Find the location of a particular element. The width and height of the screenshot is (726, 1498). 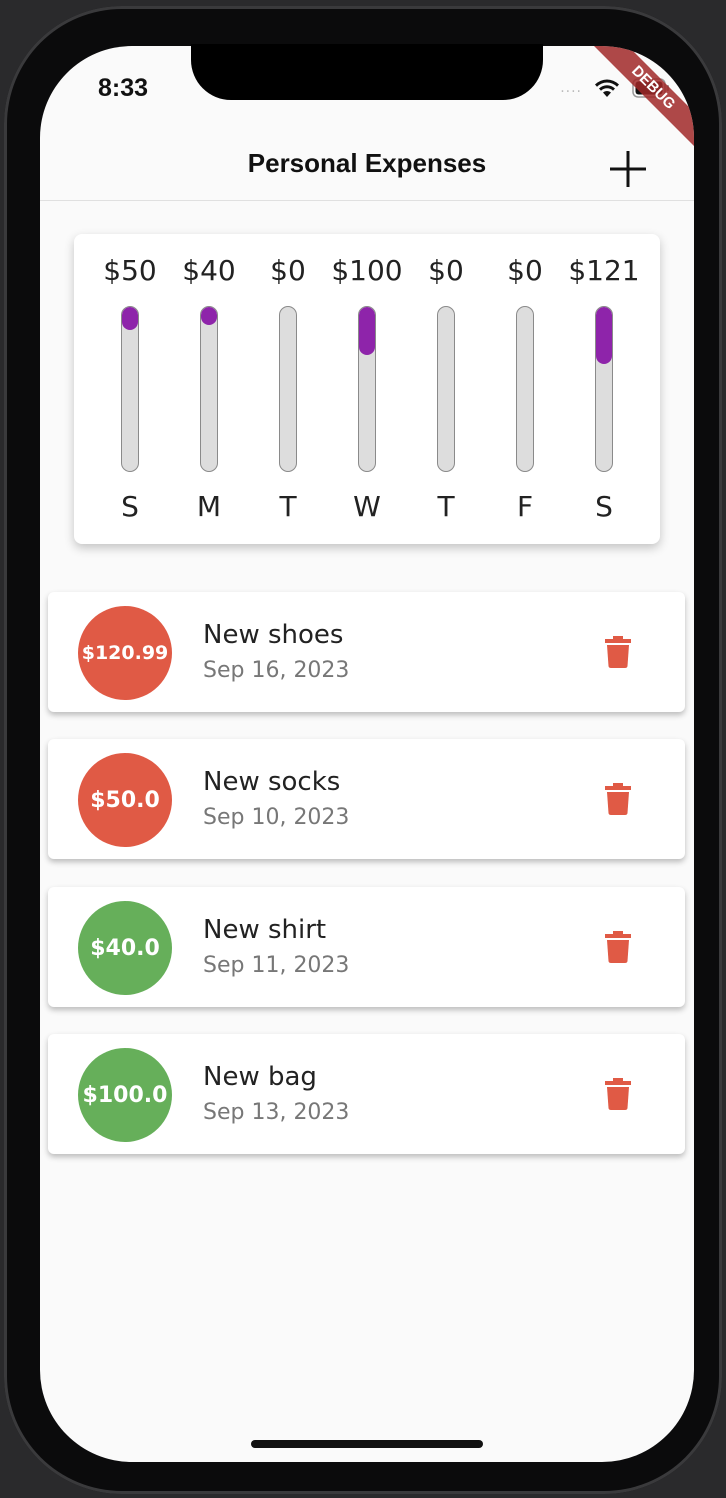

add-transaction-button is located at coordinates (628, 169).